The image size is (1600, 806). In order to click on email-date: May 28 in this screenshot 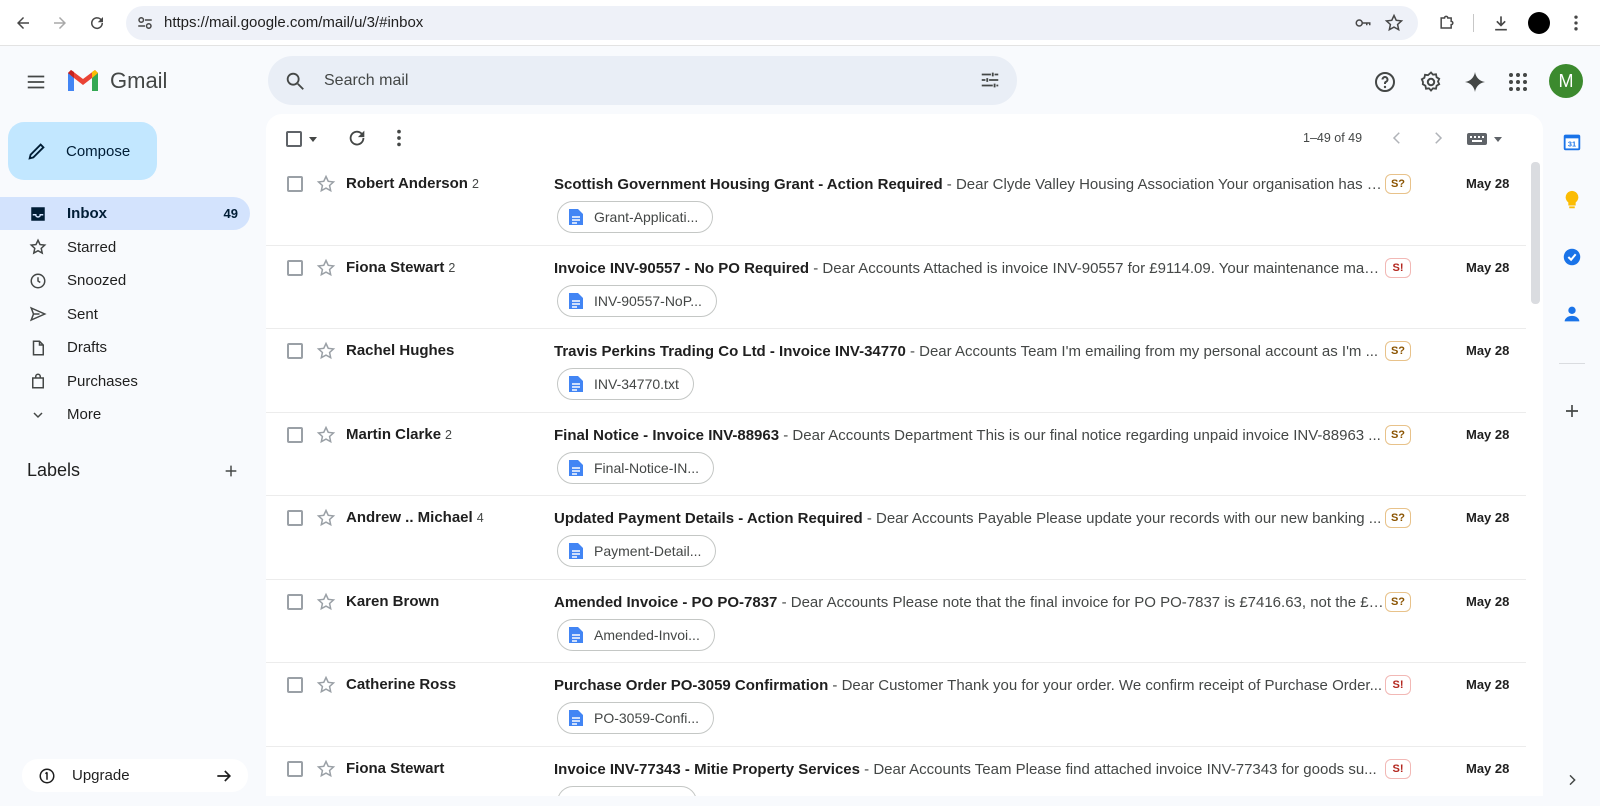, I will do `click(1488, 601)`.